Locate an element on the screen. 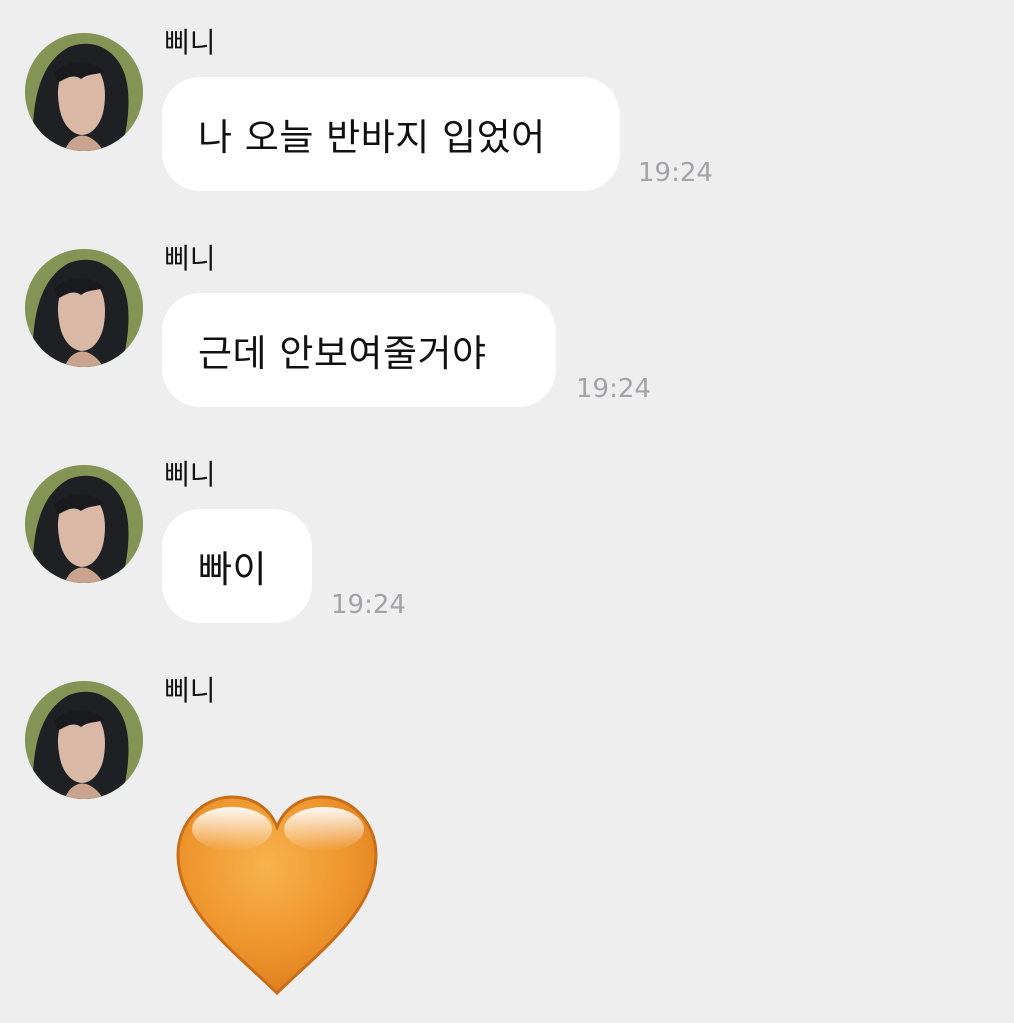 The width and height of the screenshot is (1014, 1023). orange-heart-icon is located at coordinates (277, 896).